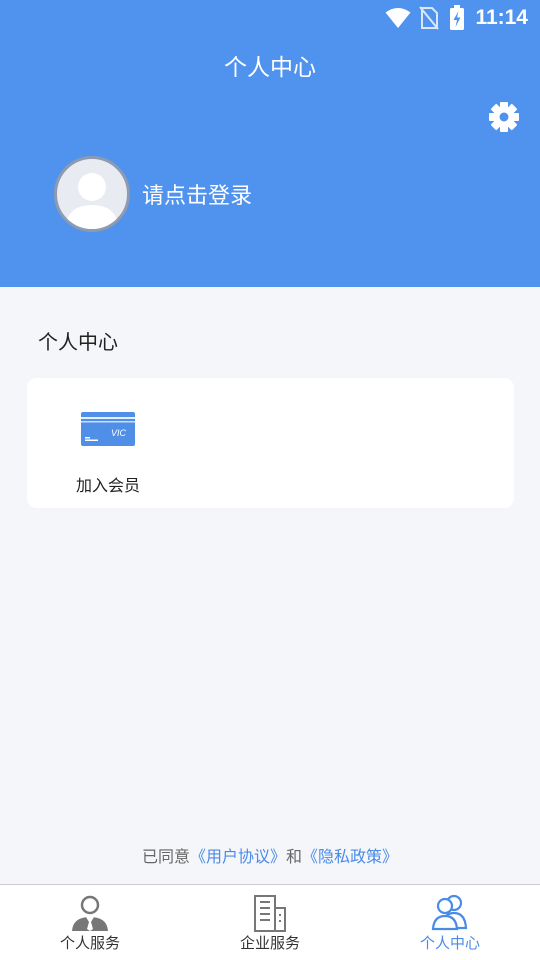 The height and width of the screenshot is (960, 540). Describe the element at coordinates (429, 18) in the screenshot. I see `no-sim-icon` at that location.